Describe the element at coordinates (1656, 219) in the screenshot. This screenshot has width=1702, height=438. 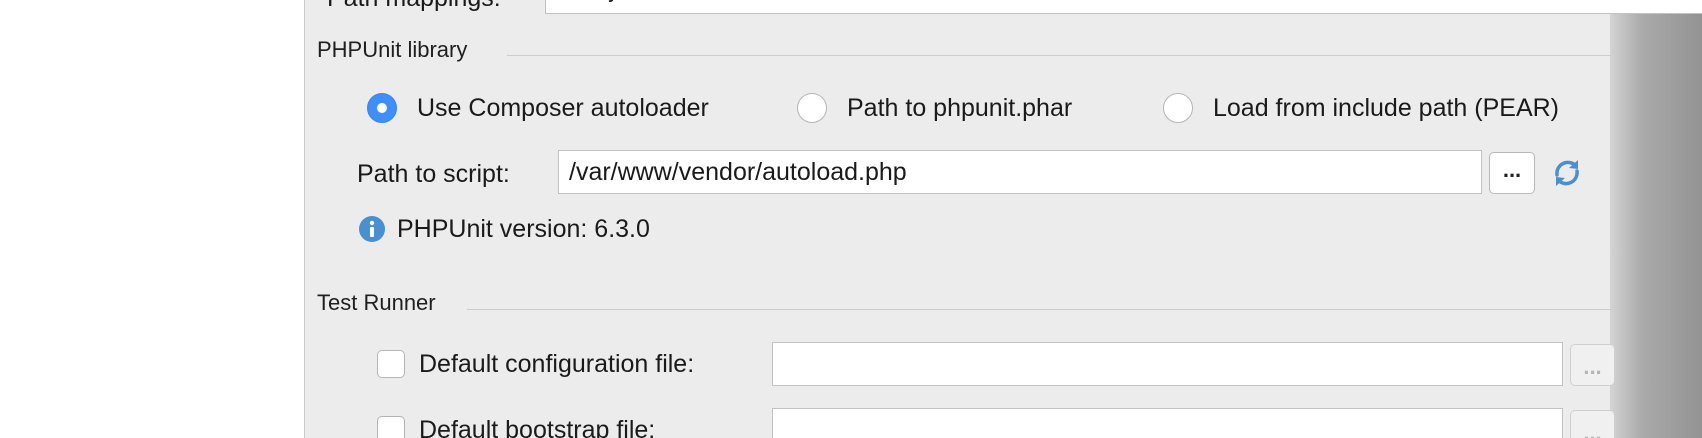
I see `window-shadow` at that location.